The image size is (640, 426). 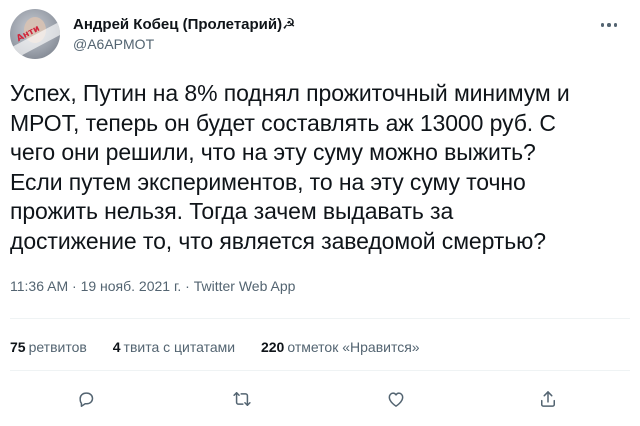 What do you see at coordinates (184, 24) in the screenshot?
I see `author-display-name: Андрей Кобец (Пролетарий)☭` at bounding box center [184, 24].